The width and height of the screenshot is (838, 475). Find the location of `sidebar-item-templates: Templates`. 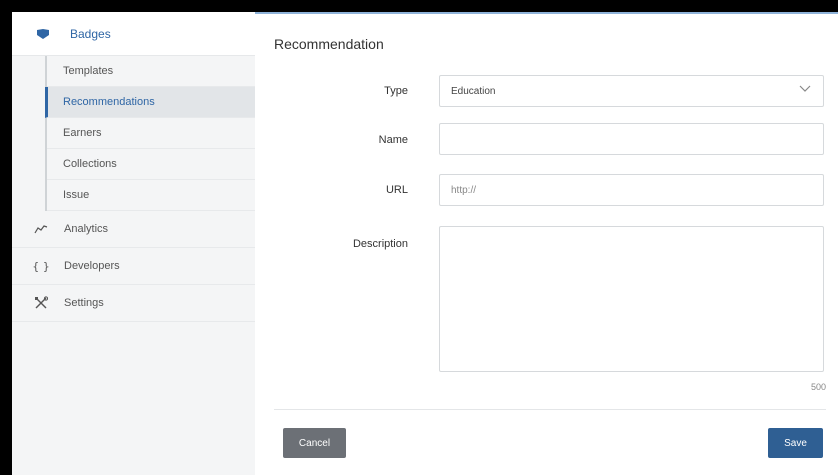

sidebar-item-templates: Templates is located at coordinates (151, 71).